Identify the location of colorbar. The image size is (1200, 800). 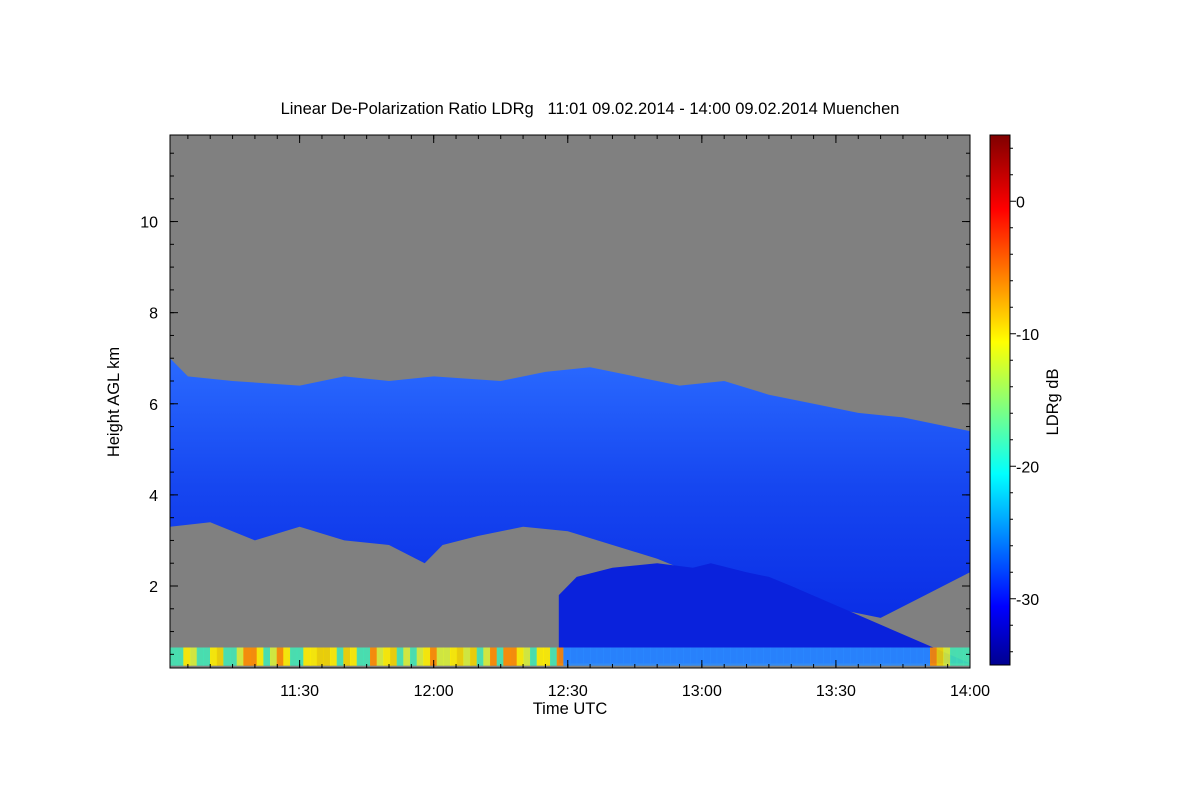
(1000, 400).